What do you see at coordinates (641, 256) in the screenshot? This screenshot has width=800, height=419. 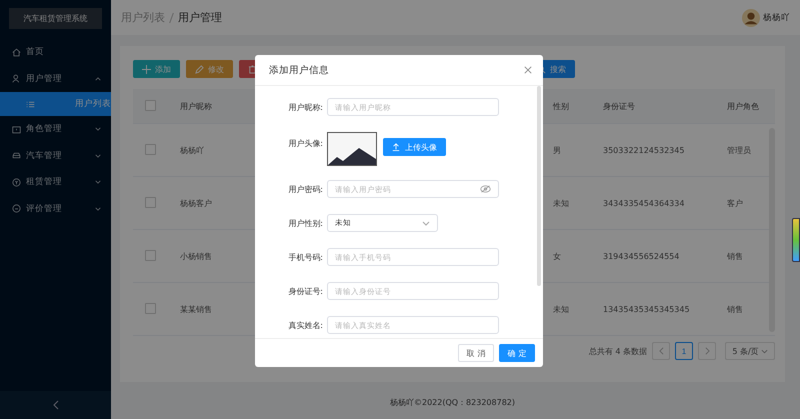 I see `table-cell: 319434556524554` at bounding box center [641, 256].